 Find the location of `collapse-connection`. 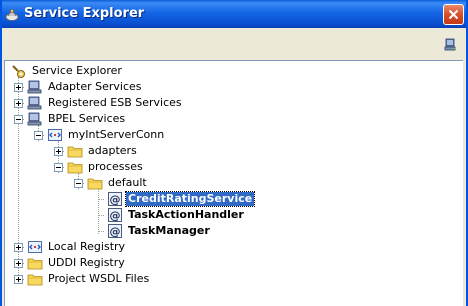

collapse-connection is located at coordinates (38, 135).